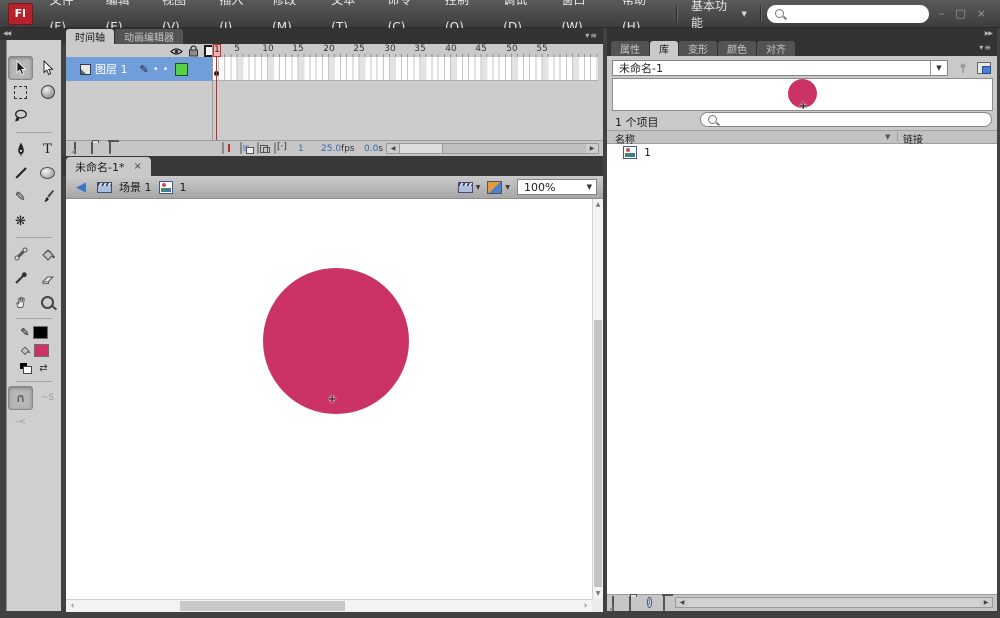 The height and width of the screenshot is (618, 1000). Describe the element at coordinates (43, 368) in the screenshot. I see `swap-colors-icon: ⇄` at that location.